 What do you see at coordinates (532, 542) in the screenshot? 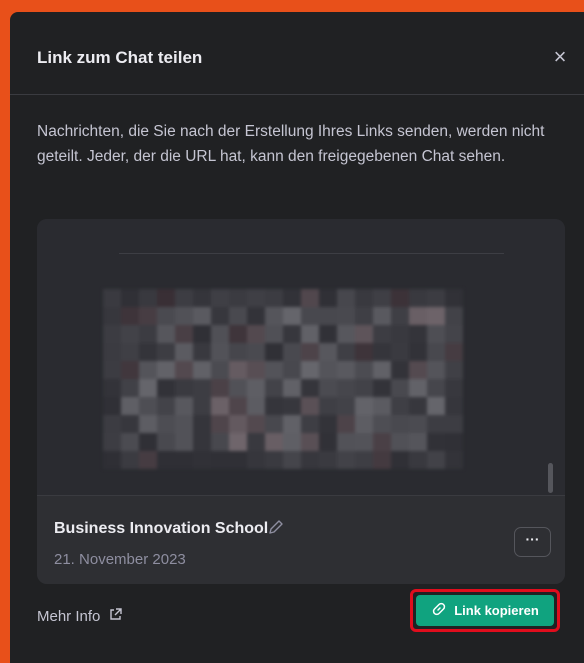
I see `more-options-button: ···` at bounding box center [532, 542].